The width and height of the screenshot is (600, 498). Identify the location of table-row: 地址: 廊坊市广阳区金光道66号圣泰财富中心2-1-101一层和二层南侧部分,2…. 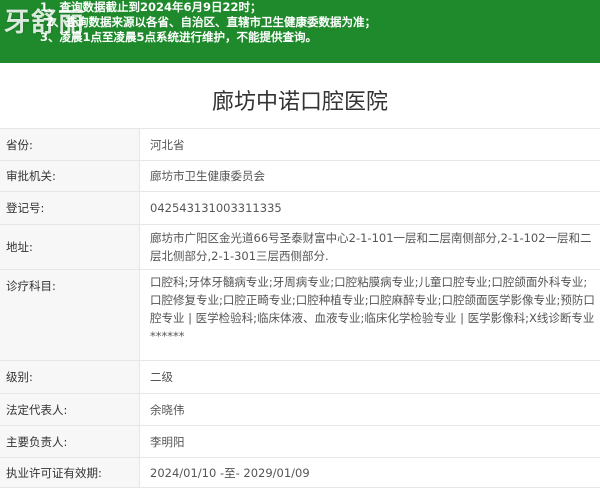
(300, 247).